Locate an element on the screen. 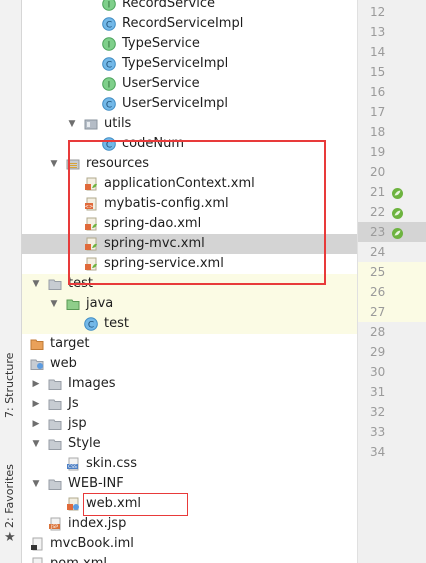  line-number: 19 is located at coordinates (378, 152).